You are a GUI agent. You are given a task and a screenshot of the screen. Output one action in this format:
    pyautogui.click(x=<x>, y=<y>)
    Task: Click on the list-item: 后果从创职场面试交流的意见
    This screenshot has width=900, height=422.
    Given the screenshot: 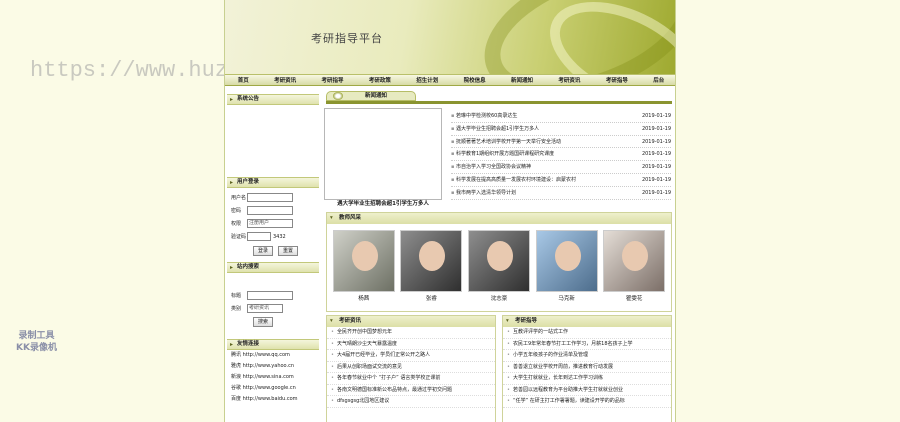 What is the action you would take?
    pyautogui.click(x=411, y=367)
    